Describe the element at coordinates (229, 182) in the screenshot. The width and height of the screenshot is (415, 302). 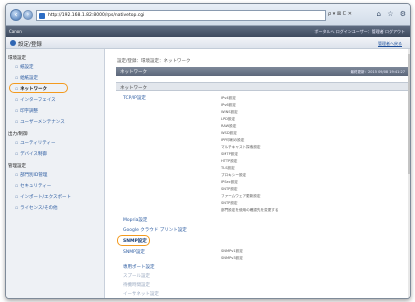
I see `tcpip-sub-item: IPSec設定` at that location.